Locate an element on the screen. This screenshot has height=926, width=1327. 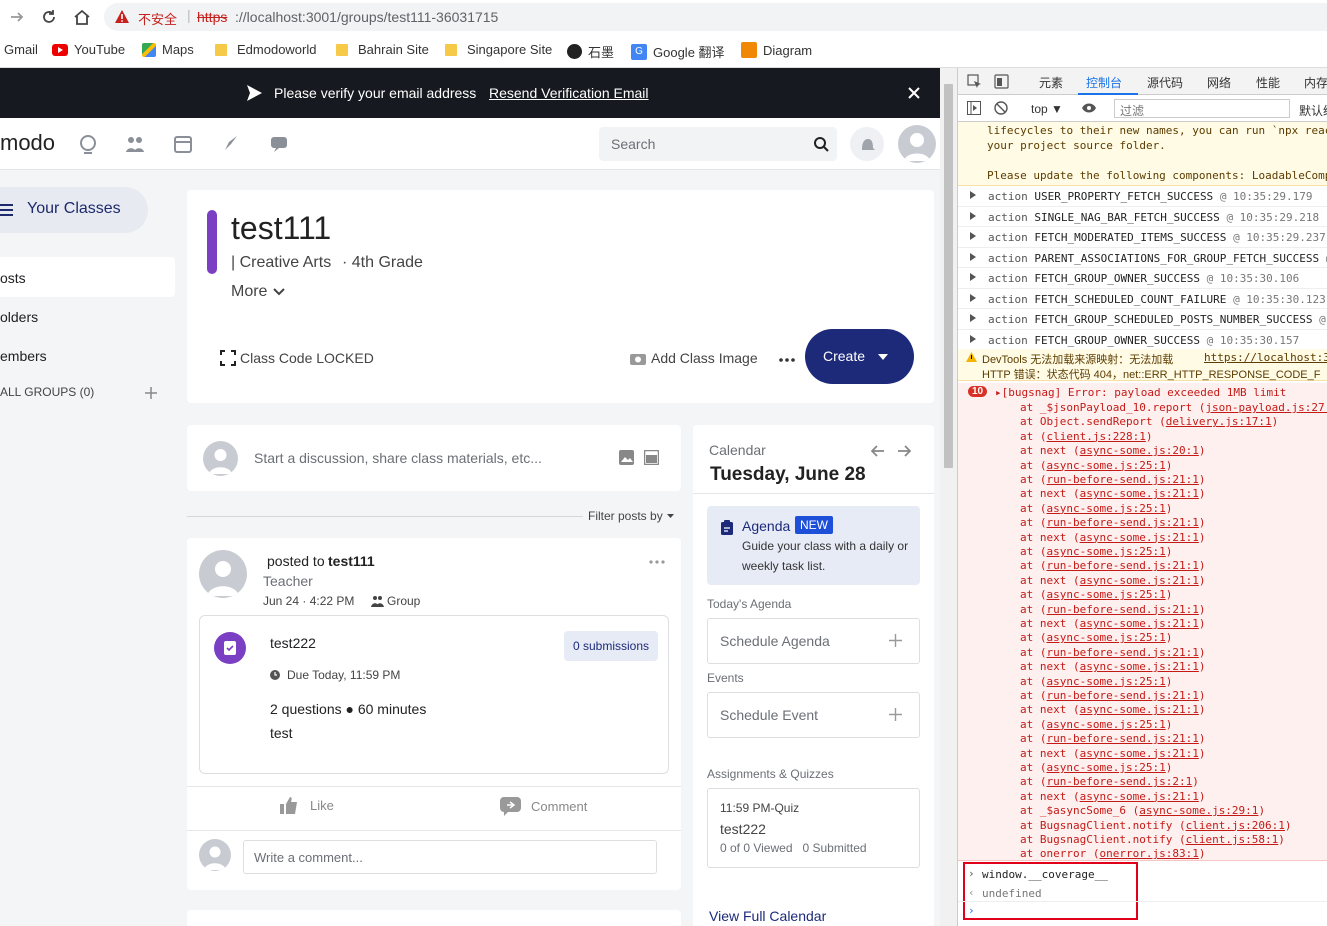
sidebar-item-posts: osts is located at coordinates (87, 277).